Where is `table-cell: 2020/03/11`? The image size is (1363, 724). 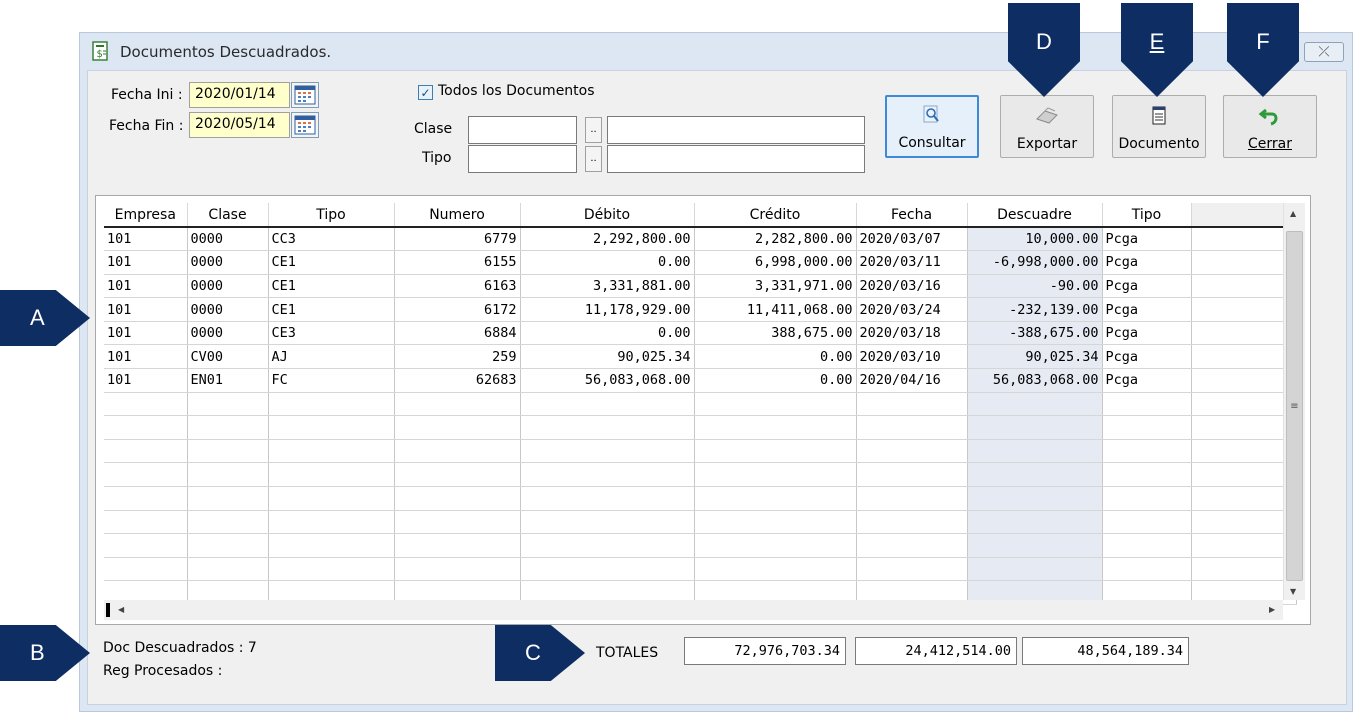 table-cell: 2020/03/11 is located at coordinates (912, 262).